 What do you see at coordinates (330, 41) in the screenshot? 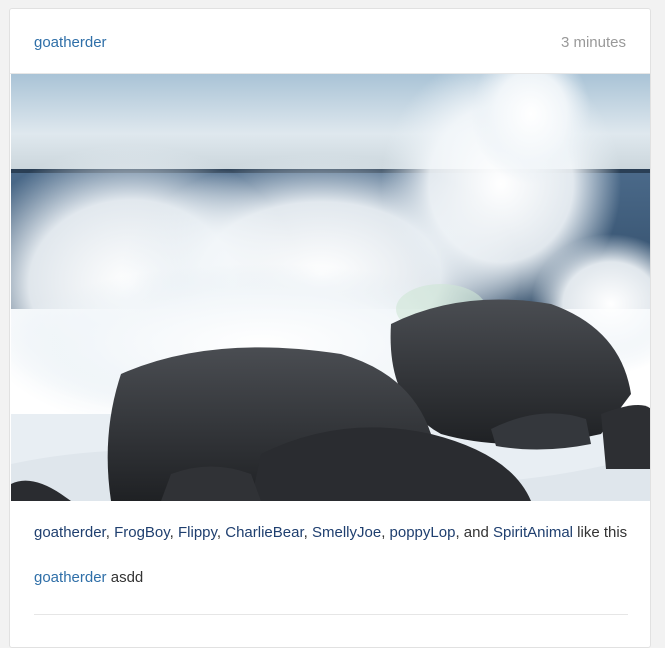
I see `post-header: goatherder 3 minutes` at bounding box center [330, 41].